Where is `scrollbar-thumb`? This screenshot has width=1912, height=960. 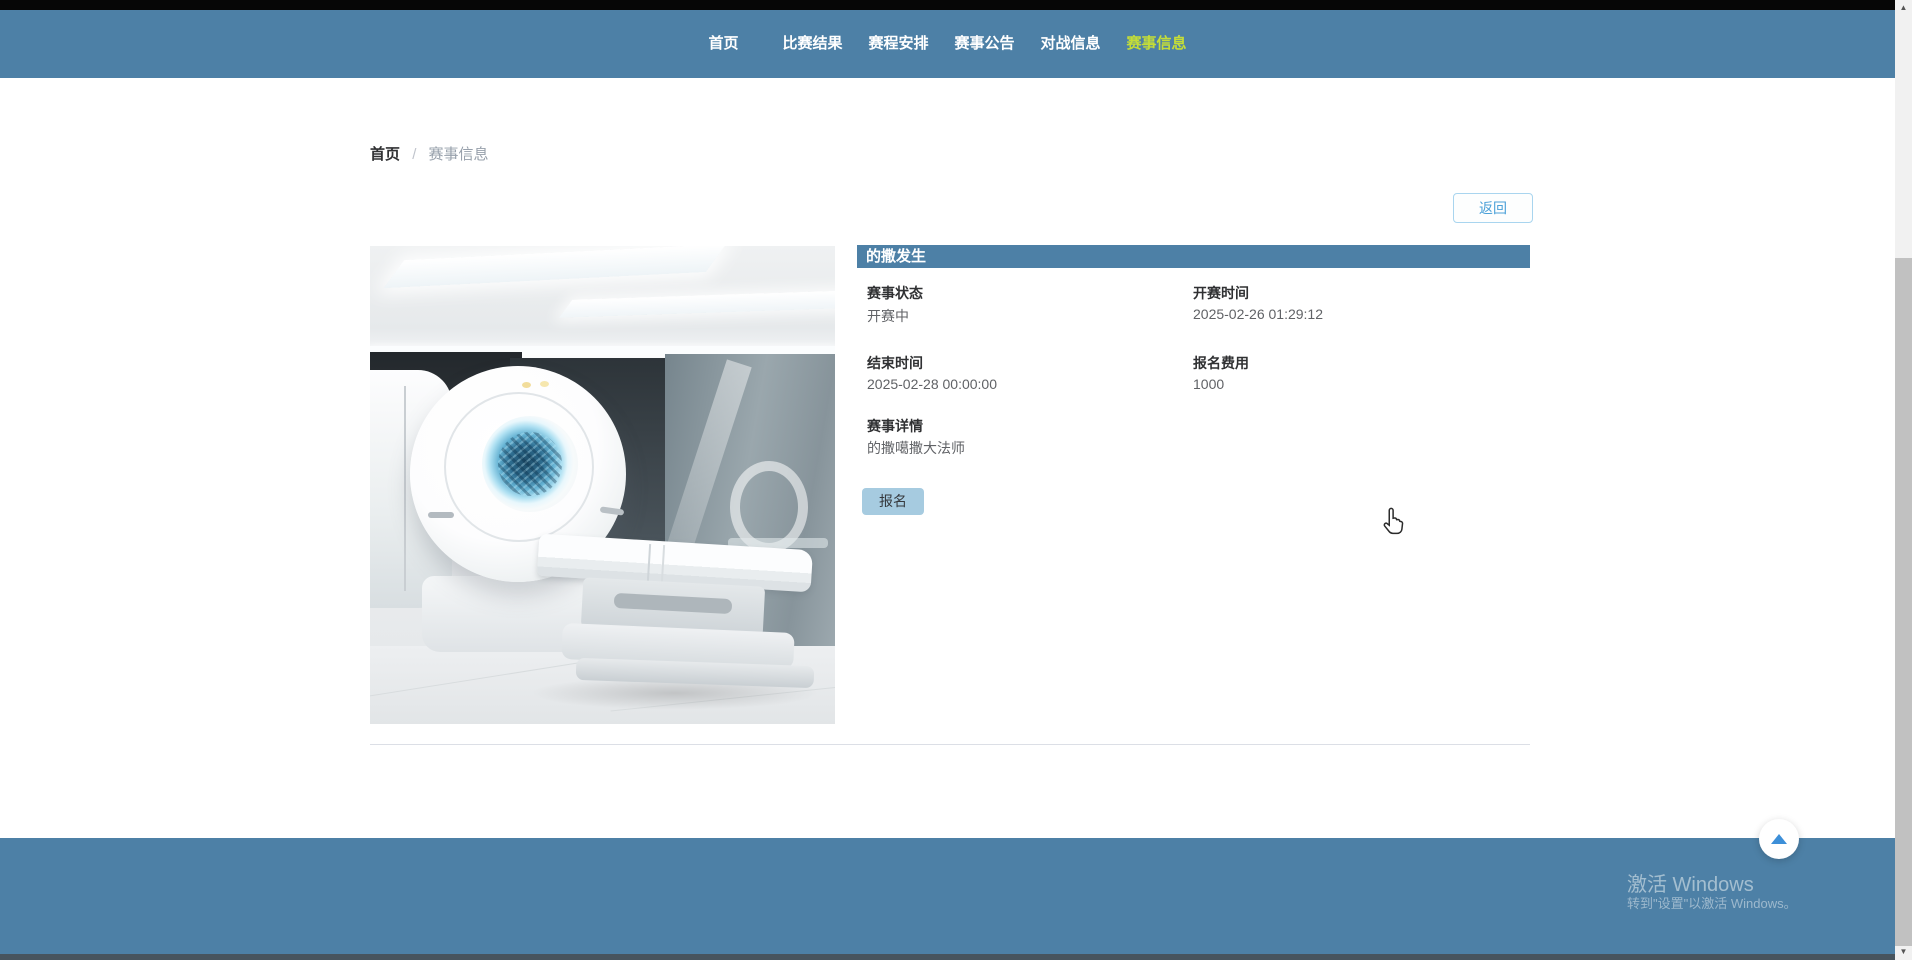 scrollbar-thumb is located at coordinates (1903, 602).